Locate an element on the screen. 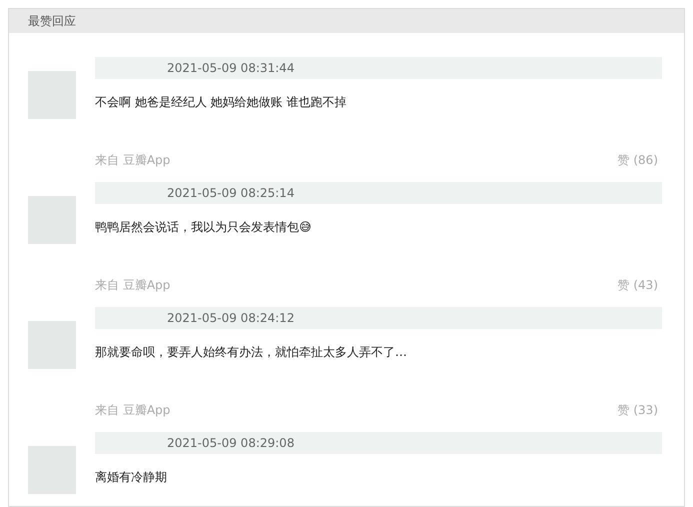 This screenshot has width=693, height=507. like-count: 赞 (33) is located at coordinates (638, 410).